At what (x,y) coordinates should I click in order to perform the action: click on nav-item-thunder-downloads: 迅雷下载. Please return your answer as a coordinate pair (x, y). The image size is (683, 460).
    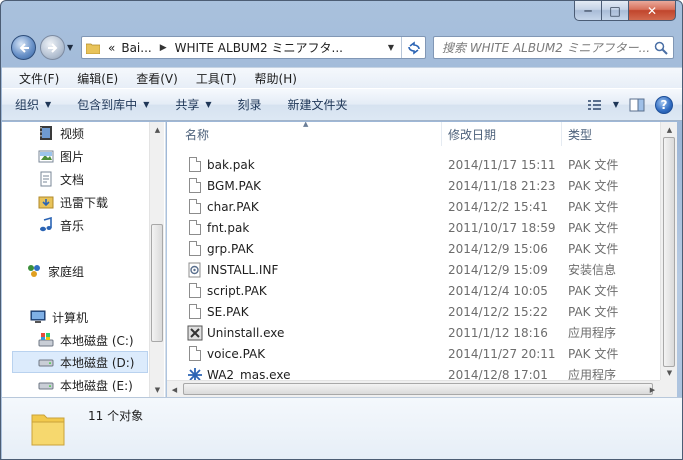
    Looking at the image, I should click on (73, 202).